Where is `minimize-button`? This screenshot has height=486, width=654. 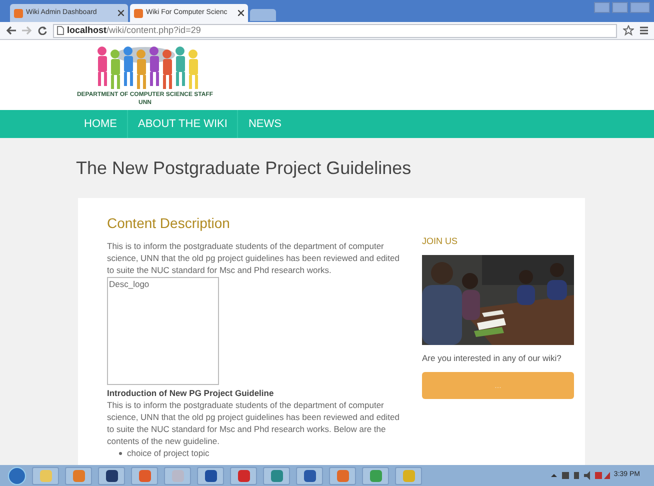
minimize-button is located at coordinates (602, 7).